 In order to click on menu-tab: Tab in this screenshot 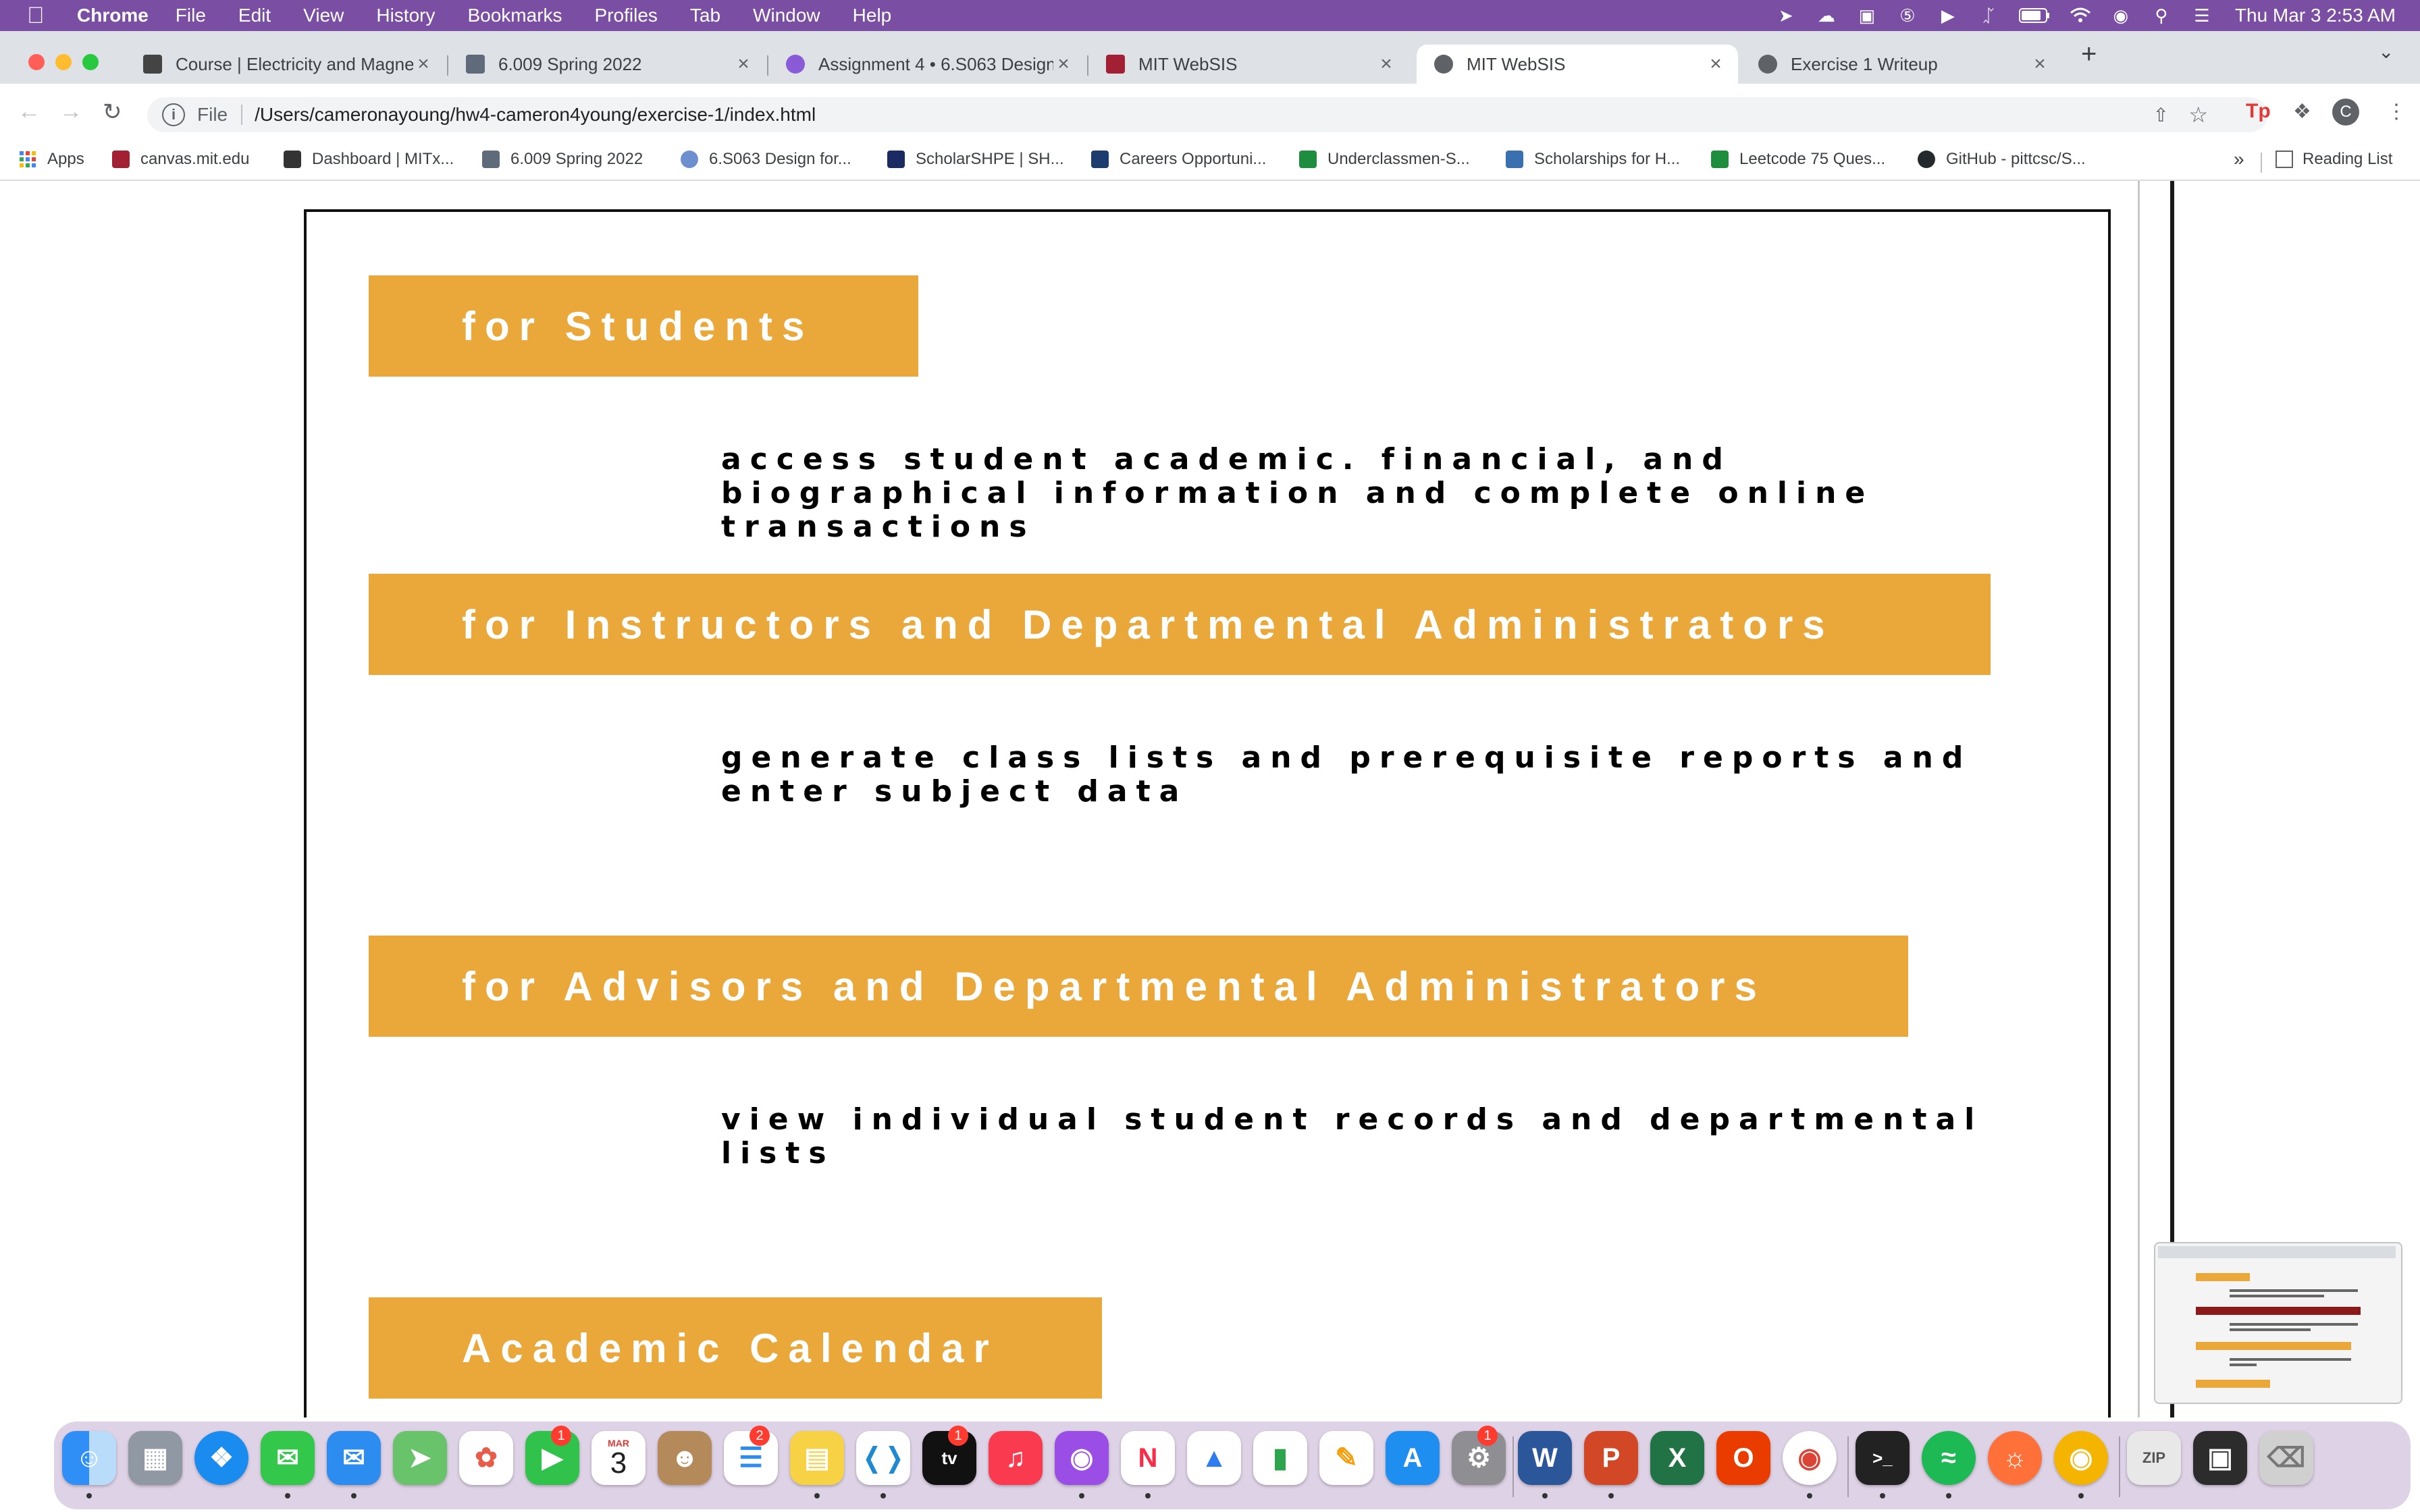, I will do `click(705, 15)`.